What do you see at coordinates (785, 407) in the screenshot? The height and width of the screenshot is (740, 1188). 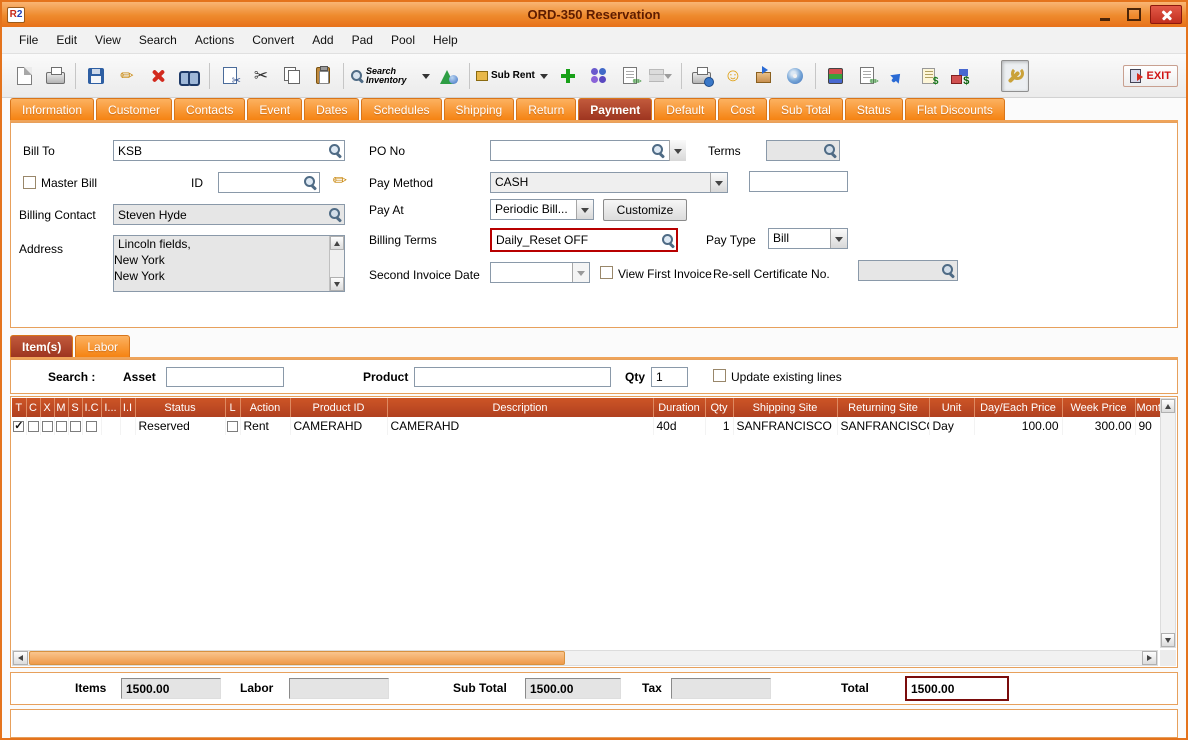 I see `col-shipping-site: Shipping Site` at bounding box center [785, 407].